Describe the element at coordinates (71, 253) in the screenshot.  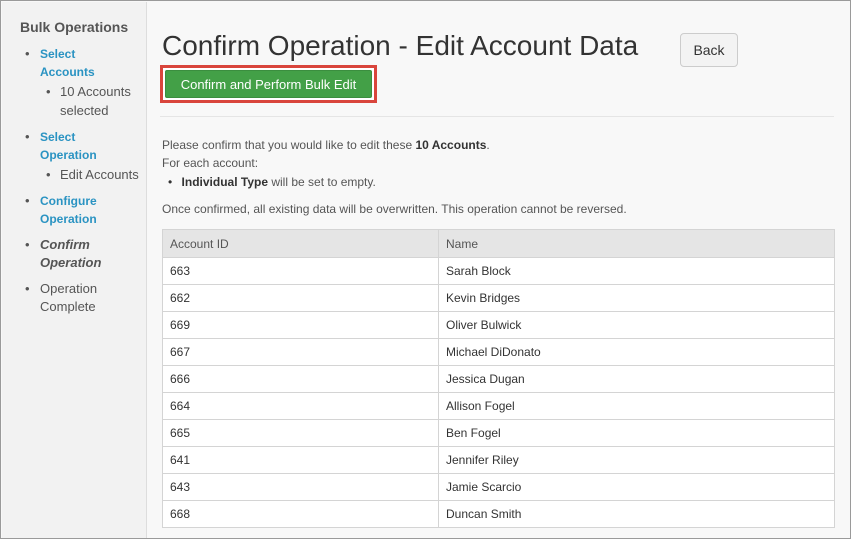
I see `step-confirm-operation-current: Confirm Operation` at that location.